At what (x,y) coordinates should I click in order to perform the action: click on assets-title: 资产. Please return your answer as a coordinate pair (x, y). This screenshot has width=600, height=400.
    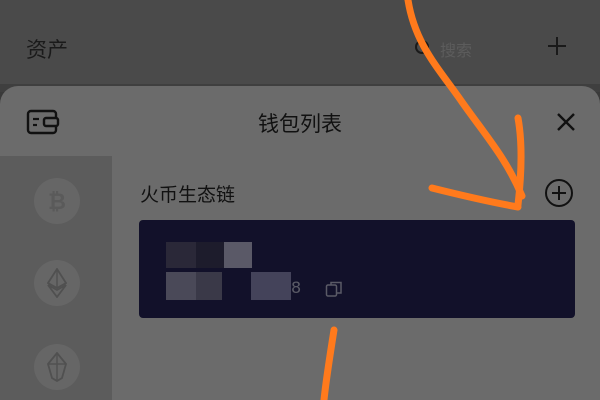
    Looking at the image, I should click on (47, 50).